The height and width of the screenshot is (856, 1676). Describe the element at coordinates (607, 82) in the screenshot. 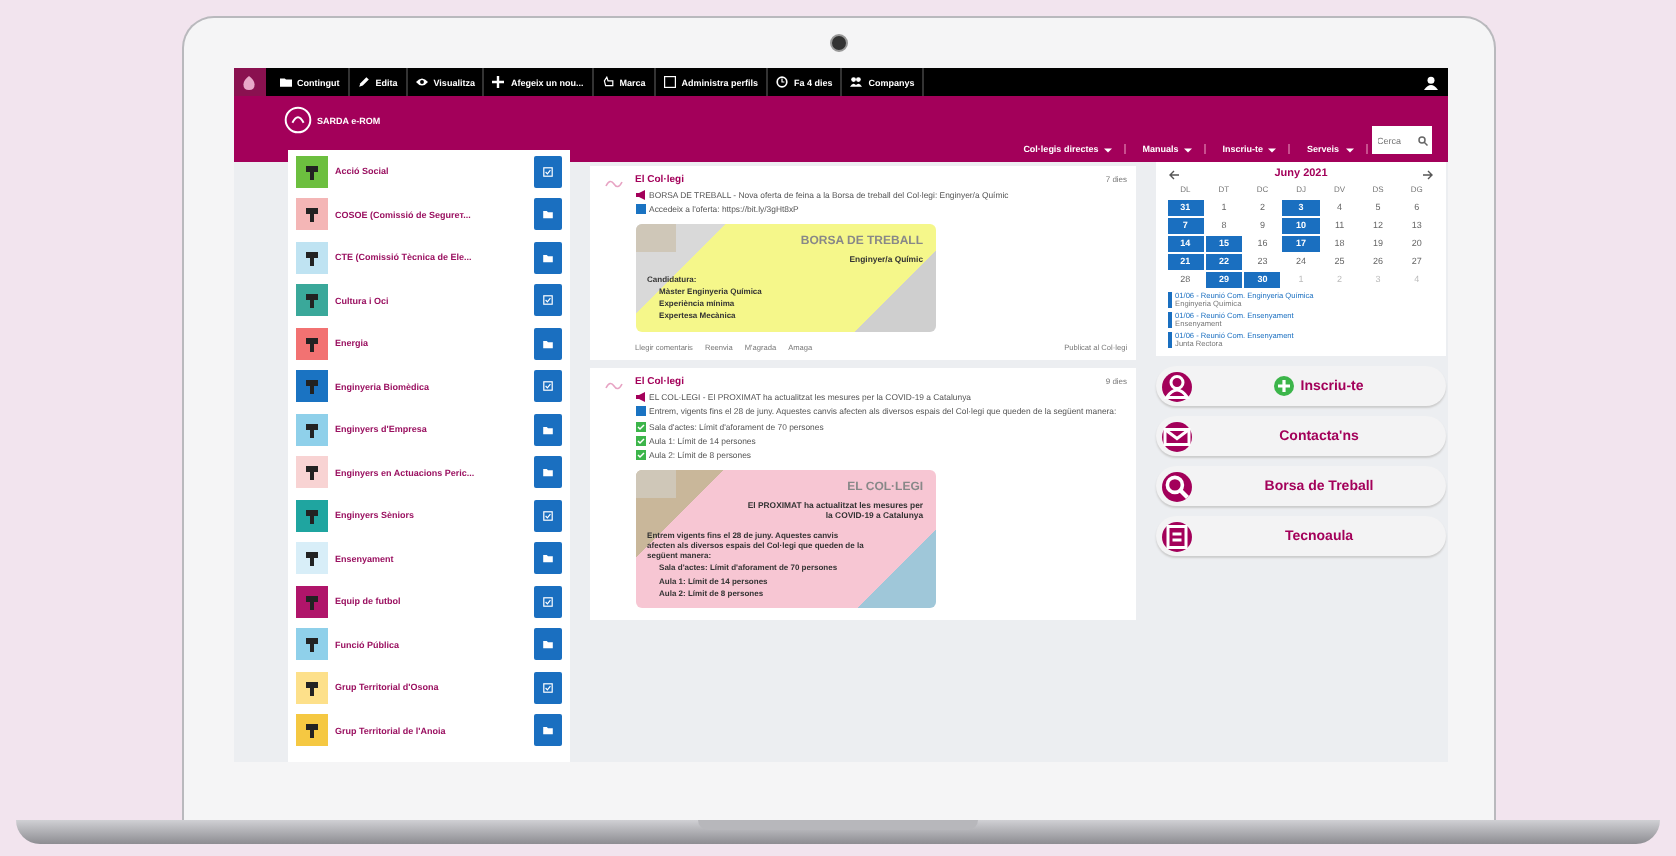

I see `hand-icon` at that location.